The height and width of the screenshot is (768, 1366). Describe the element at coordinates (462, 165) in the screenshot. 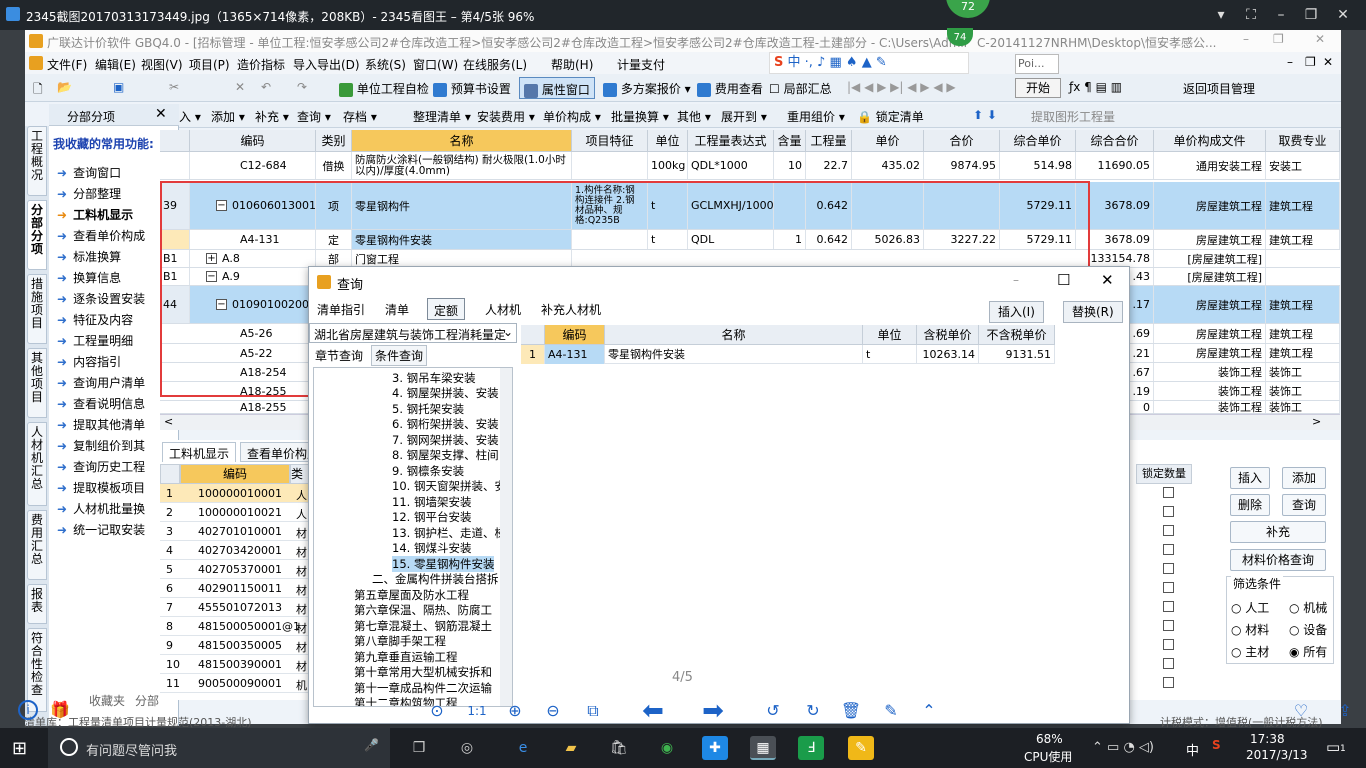

I see `cell-name: 防腐防火涂料(一般钢结构) 耐火极限(1.0小时以内)/厚度(4.0mm)` at that location.